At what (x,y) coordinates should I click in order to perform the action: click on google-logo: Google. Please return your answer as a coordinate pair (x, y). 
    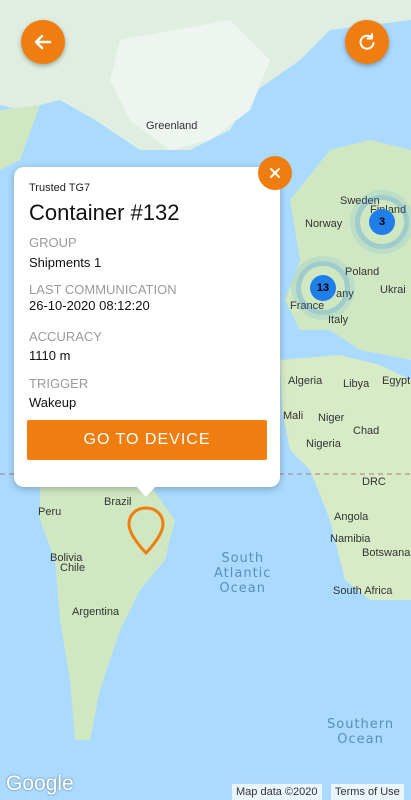
    Looking at the image, I should click on (40, 783).